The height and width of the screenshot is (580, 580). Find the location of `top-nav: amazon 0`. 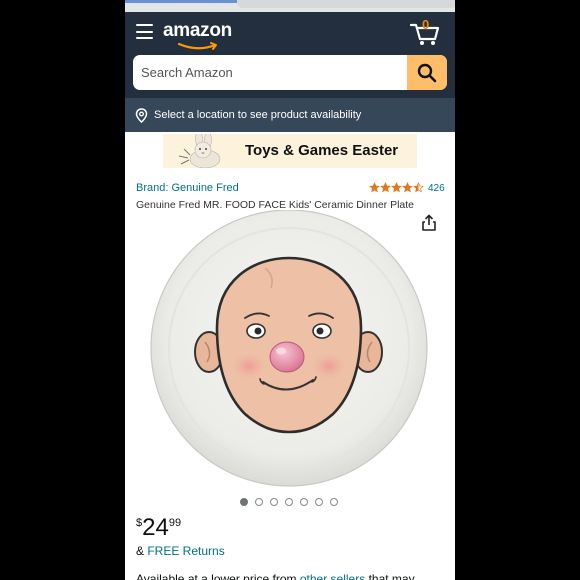

top-nav: amazon 0 is located at coordinates (290, 33).